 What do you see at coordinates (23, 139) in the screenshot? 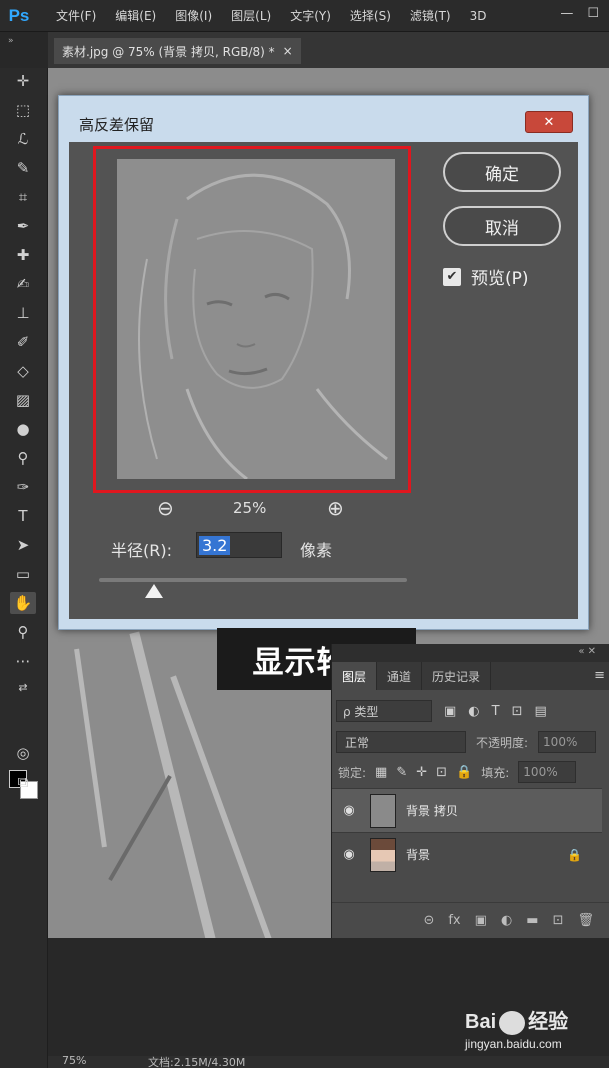
I see `lasso-tool-icon: ℒ` at bounding box center [23, 139].